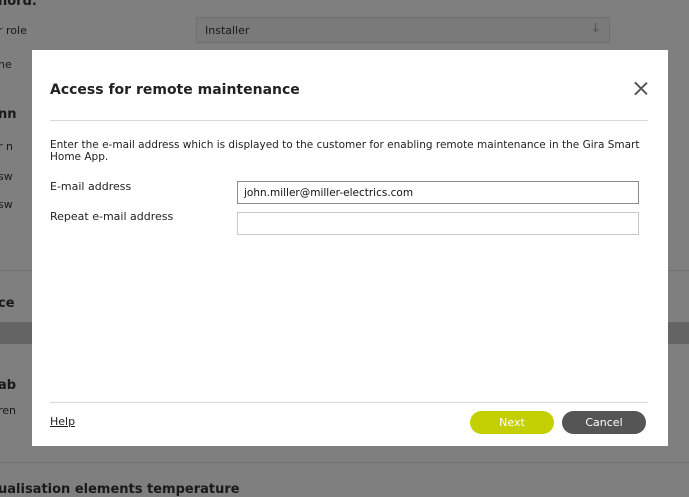 This screenshot has height=497, width=689. I want to click on dialog-divider-bottom, so click(349, 402).